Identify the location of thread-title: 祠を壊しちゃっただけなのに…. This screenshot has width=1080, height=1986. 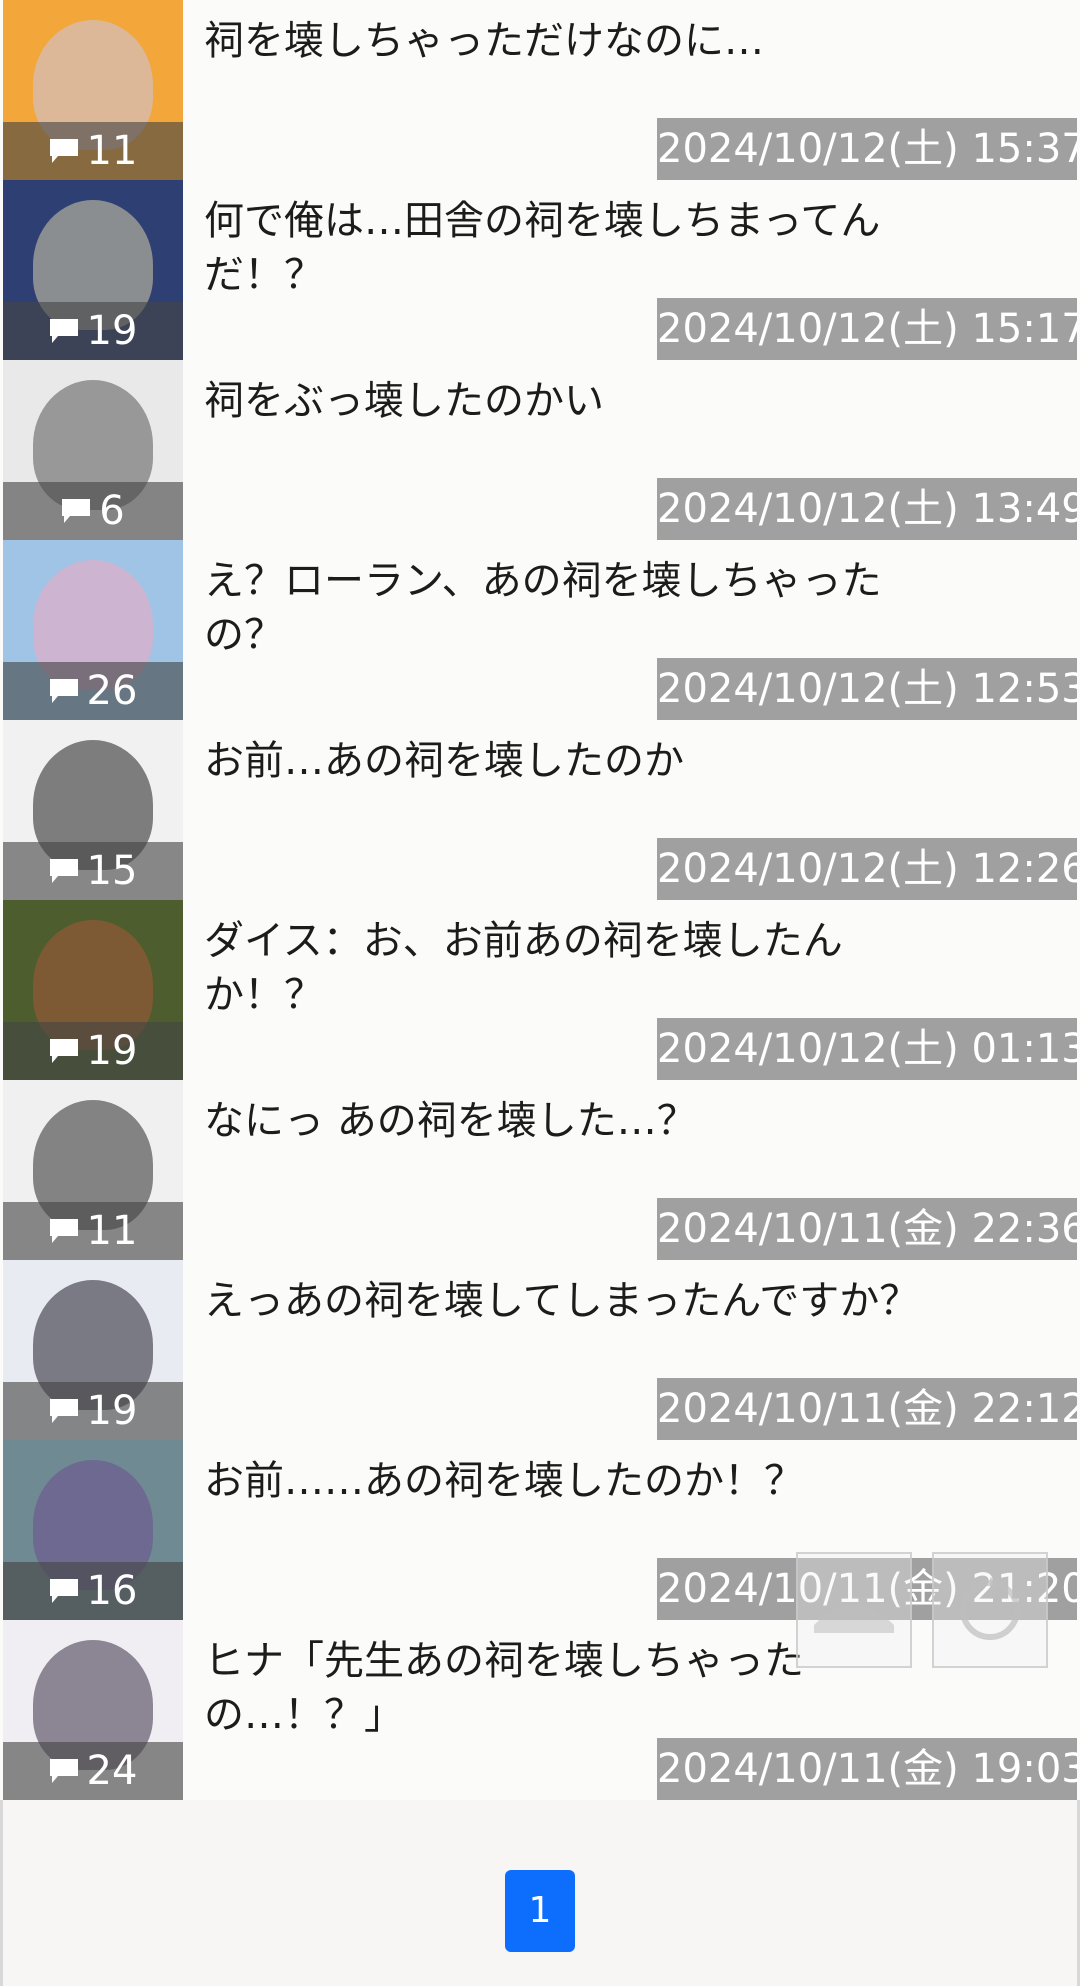
(564, 41).